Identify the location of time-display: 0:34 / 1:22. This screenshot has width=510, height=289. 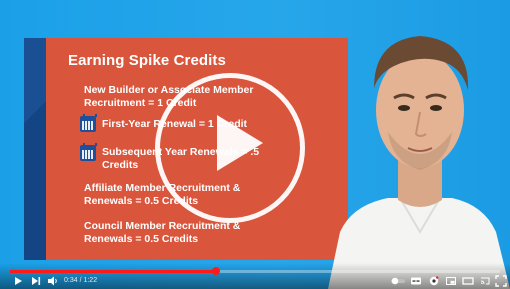
(81, 280).